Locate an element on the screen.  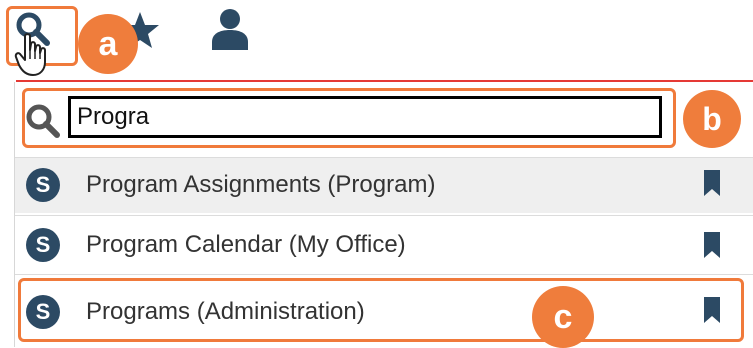
callout-a-badge: a is located at coordinates (108, 44).